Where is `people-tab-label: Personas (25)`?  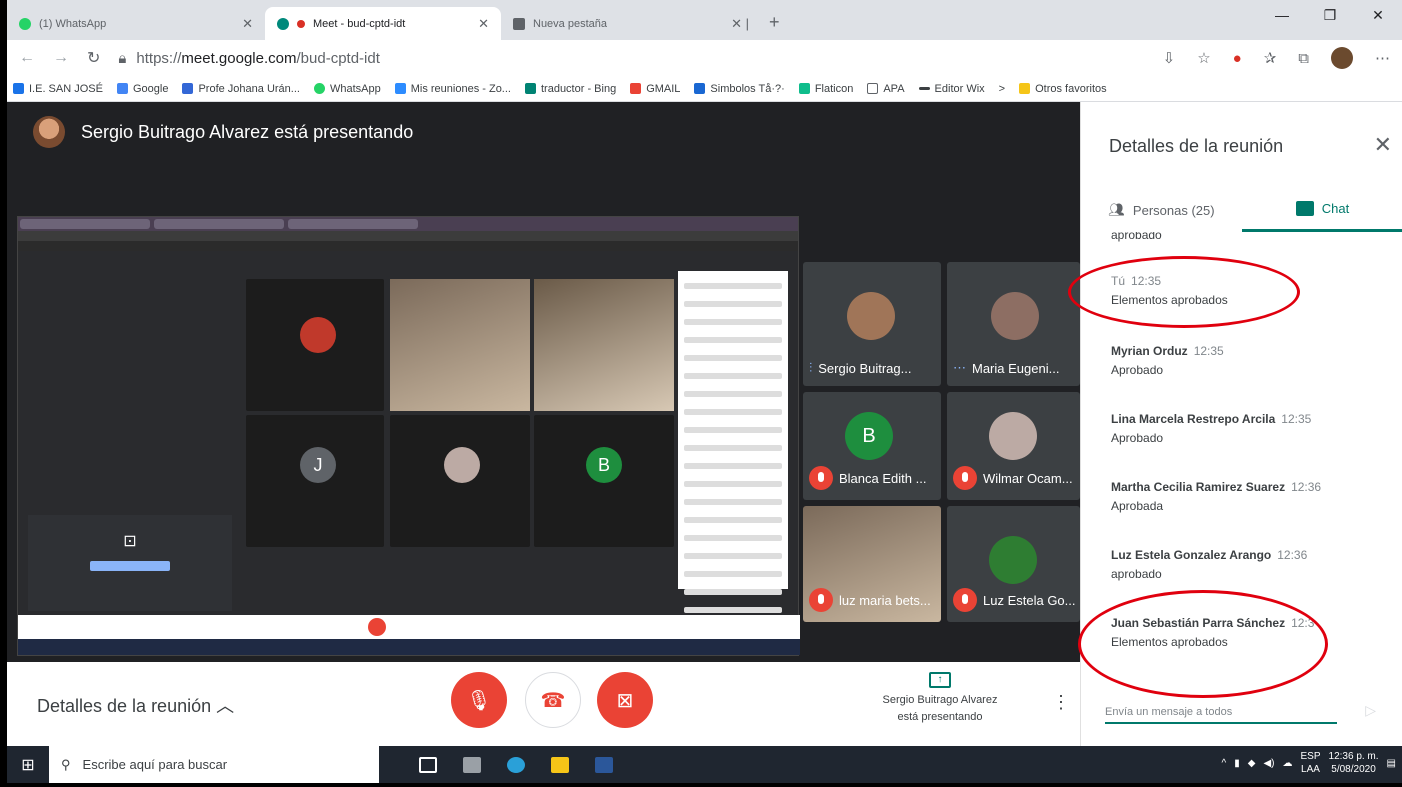
people-tab-label: Personas (25) is located at coordinates (1173, 210).